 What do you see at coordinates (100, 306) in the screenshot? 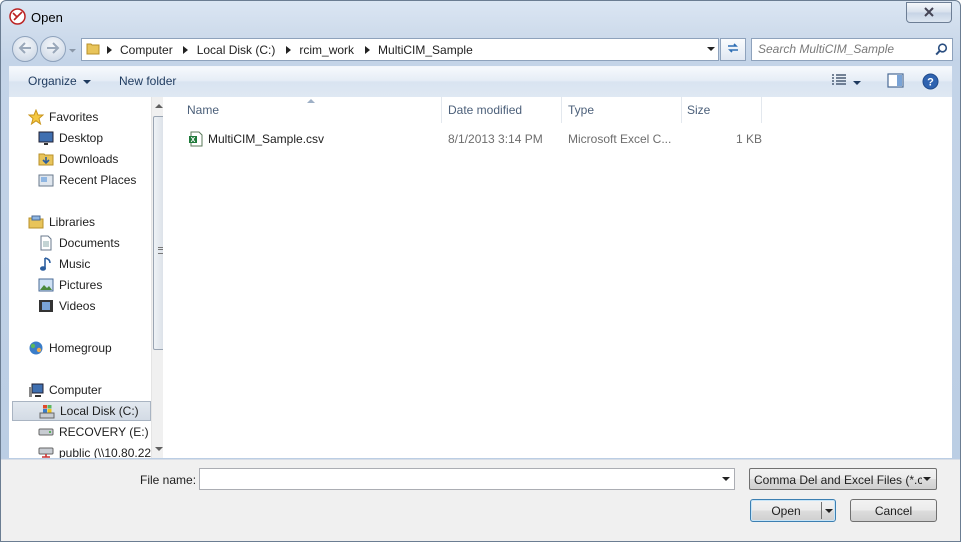
I see `nav-videos: Videos` at bounding box center [100, 306].